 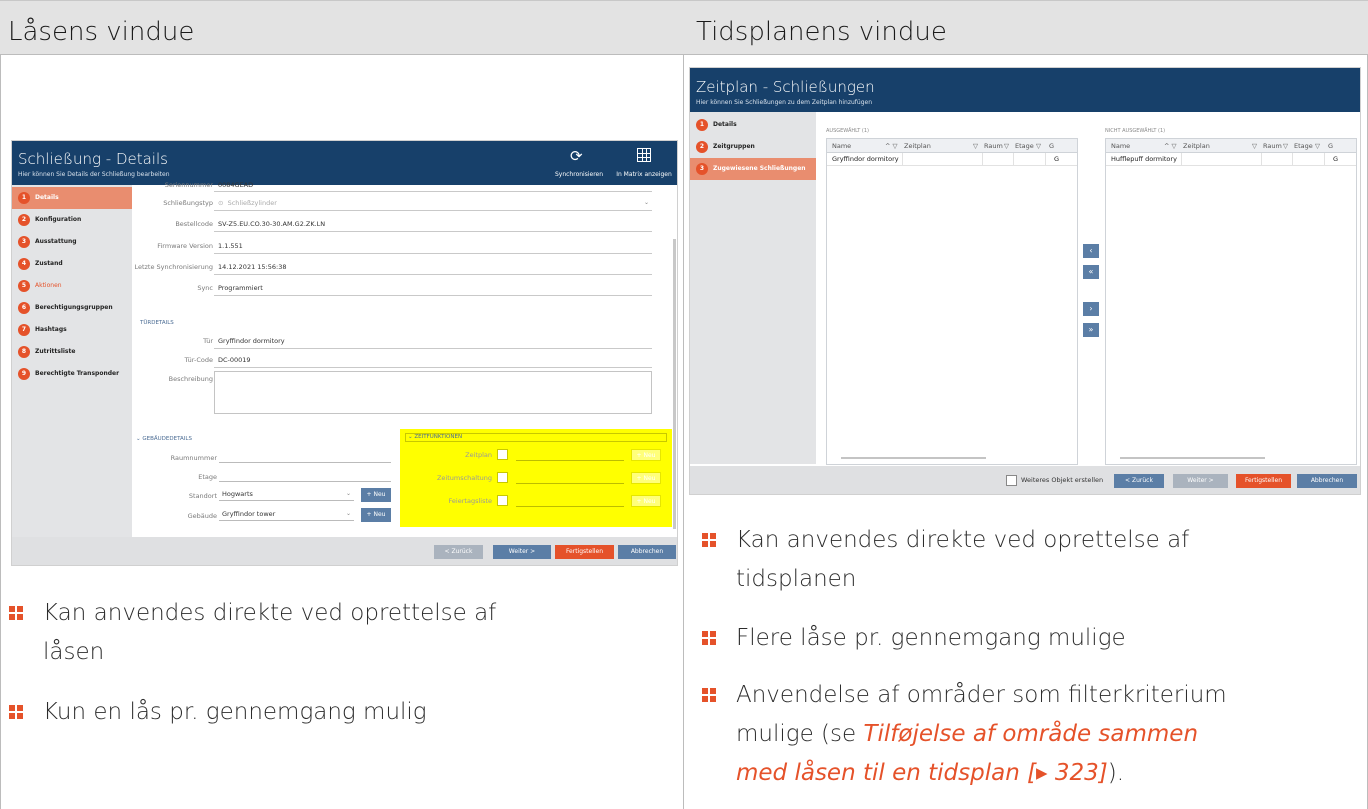 I want to click on lock-step-zutrittsliste: 8 Zutrittsliste, so click(x=72, y=352).